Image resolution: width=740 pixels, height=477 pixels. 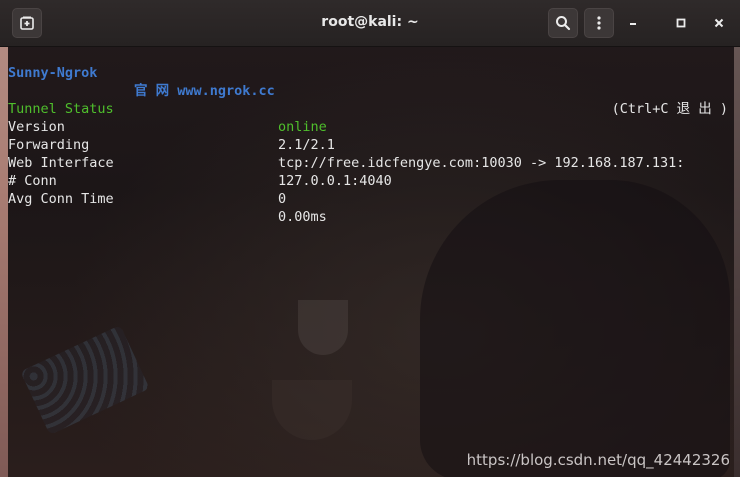 I want to click on new-tab-button, so click(x=27, y=23).